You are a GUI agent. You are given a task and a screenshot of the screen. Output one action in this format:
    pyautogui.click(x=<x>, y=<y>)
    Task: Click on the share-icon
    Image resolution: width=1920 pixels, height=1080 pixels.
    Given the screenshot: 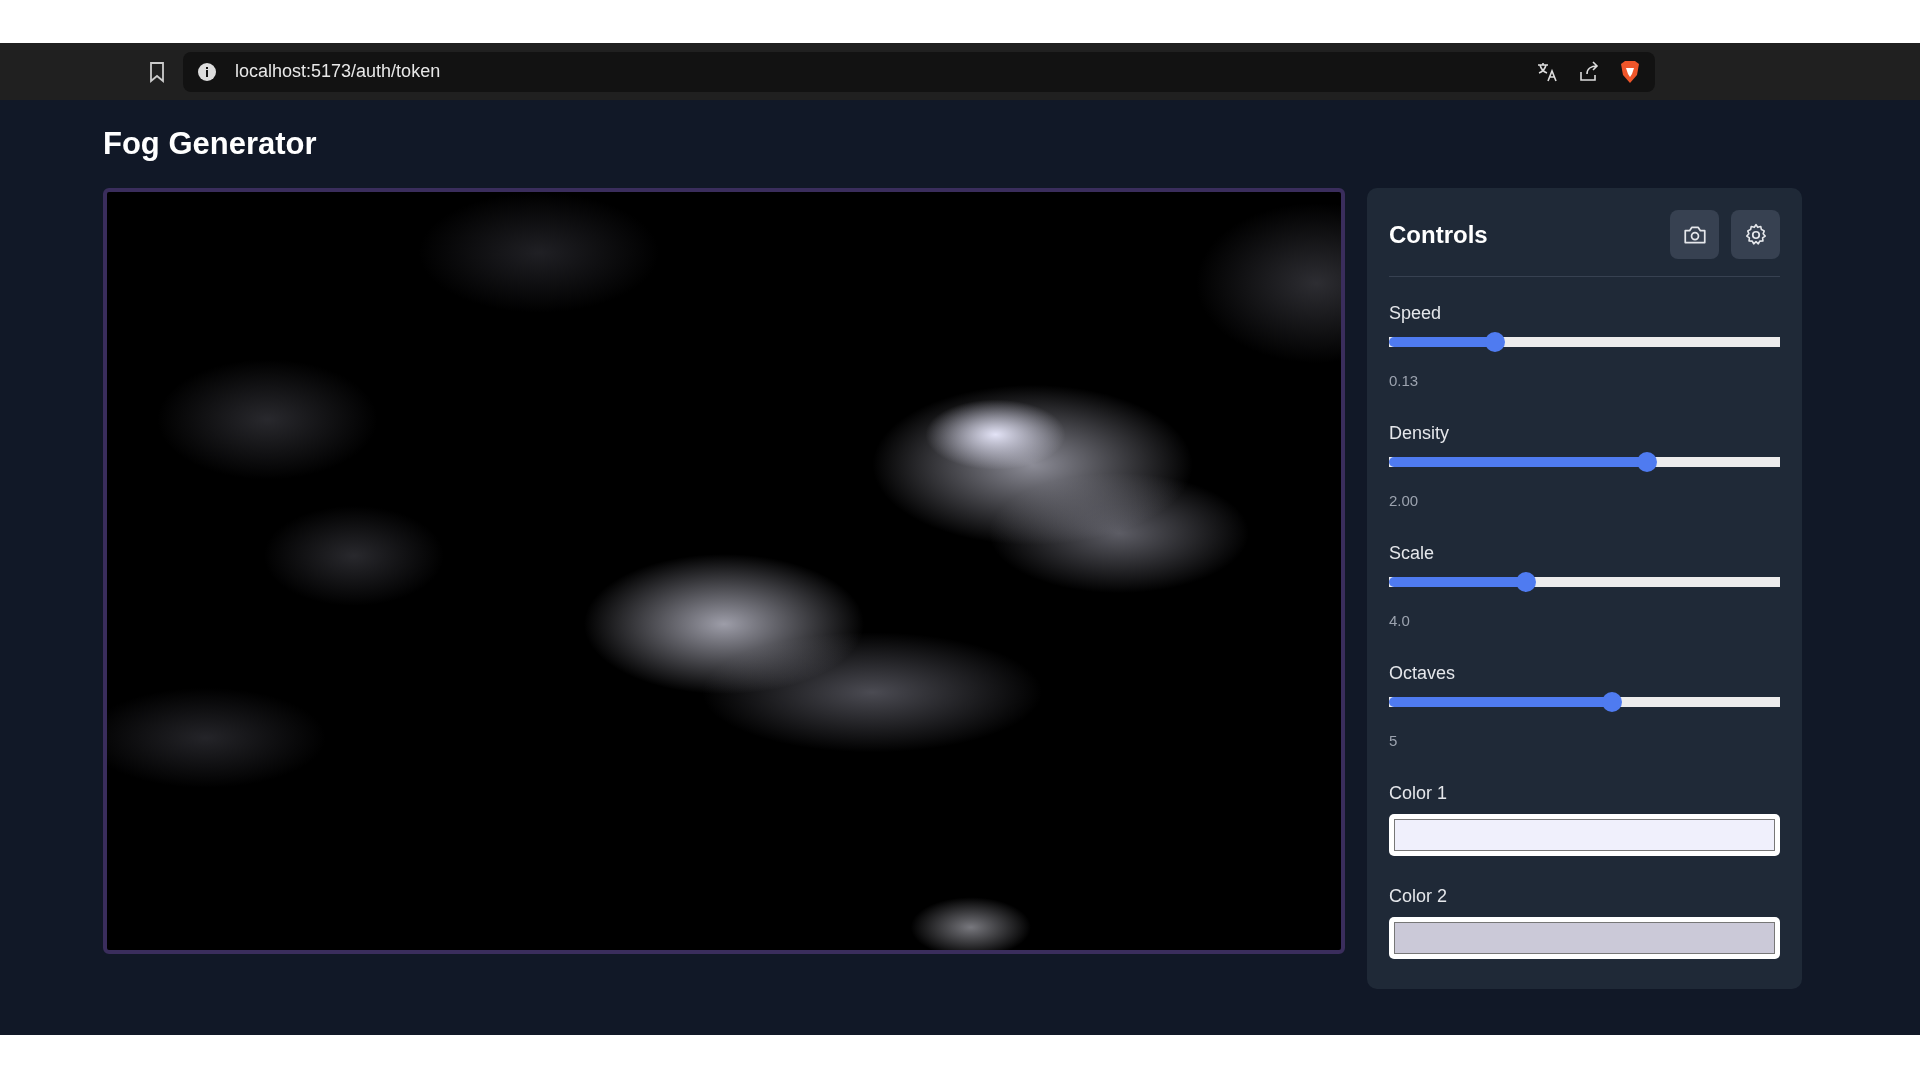 What is the action you would take?
    pyautogui.click(x=1589, y=71)
    